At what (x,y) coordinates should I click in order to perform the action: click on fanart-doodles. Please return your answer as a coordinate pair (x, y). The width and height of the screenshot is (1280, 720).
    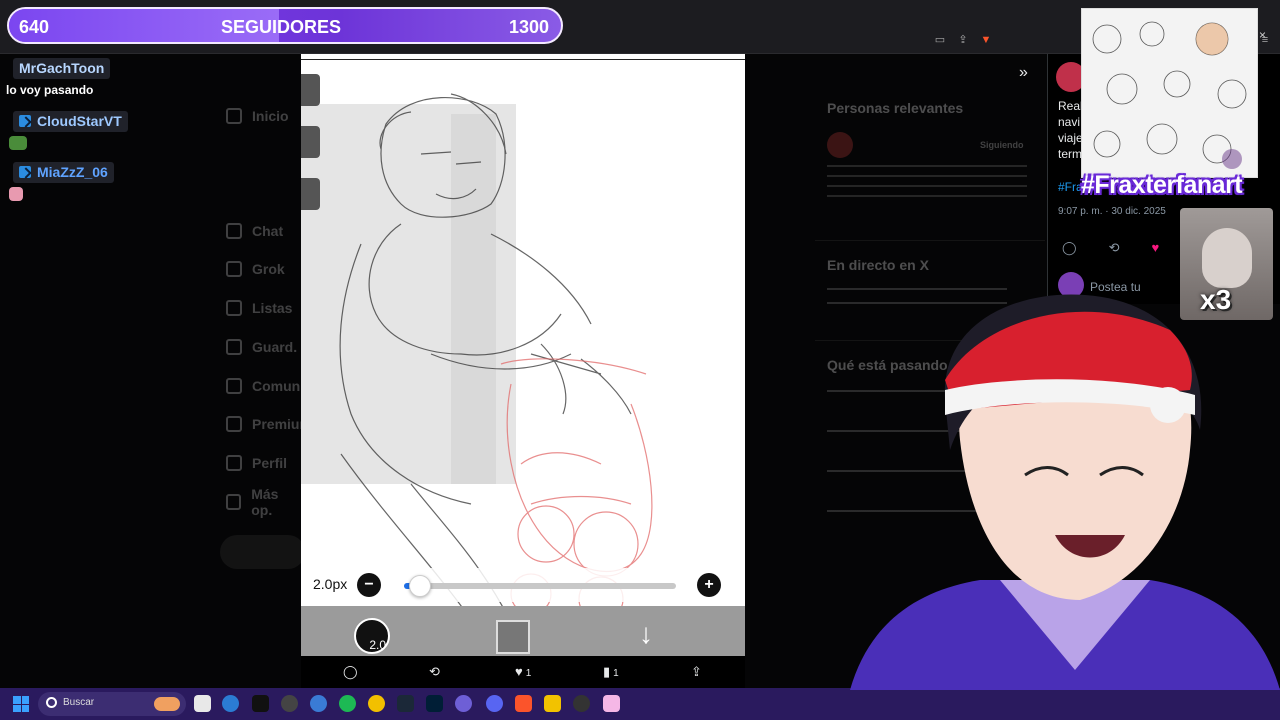
    Looking at the image, I should click on (1169, 95).